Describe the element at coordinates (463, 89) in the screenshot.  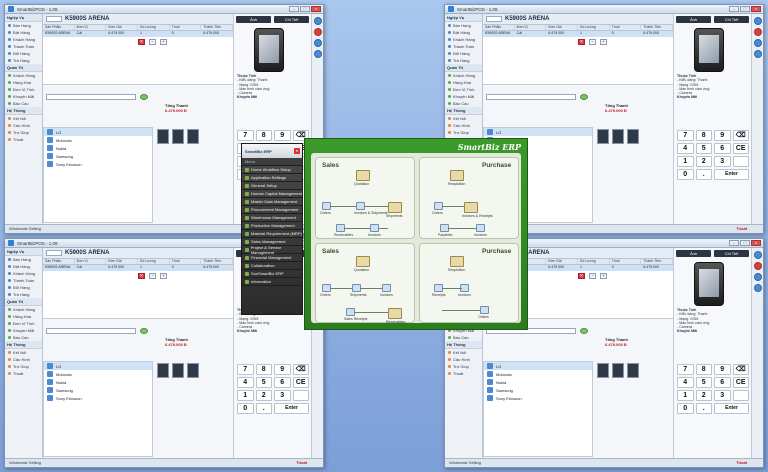
I see `sidebar-item: Đơn Vị Tính` at that location.